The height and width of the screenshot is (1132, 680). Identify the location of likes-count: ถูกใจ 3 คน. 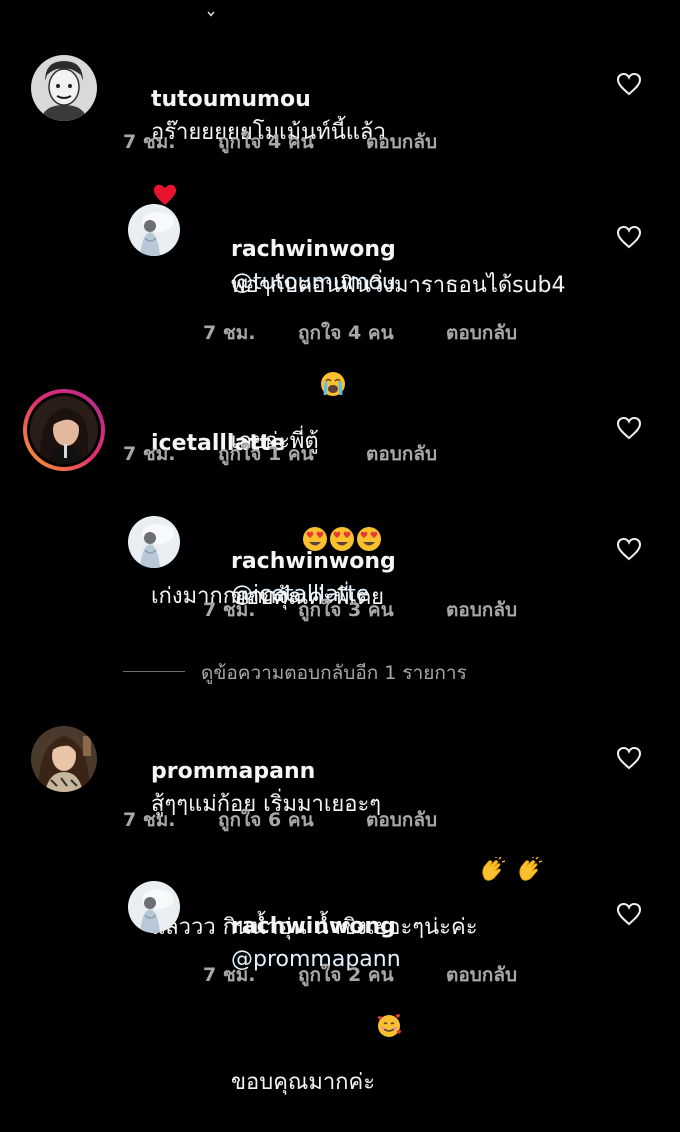
(346, 610).